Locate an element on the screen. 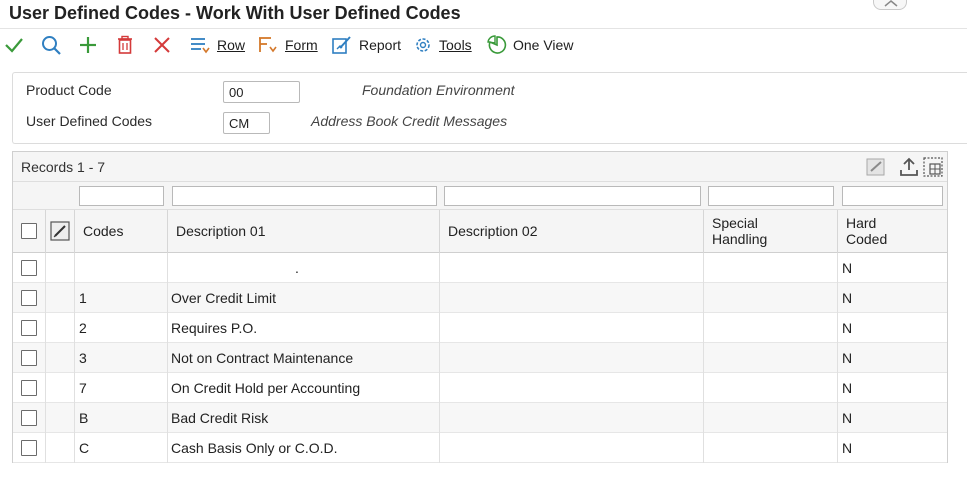 This screenshot has width=967, height=480. collapse-header-button is located at coordinates (890, 5).